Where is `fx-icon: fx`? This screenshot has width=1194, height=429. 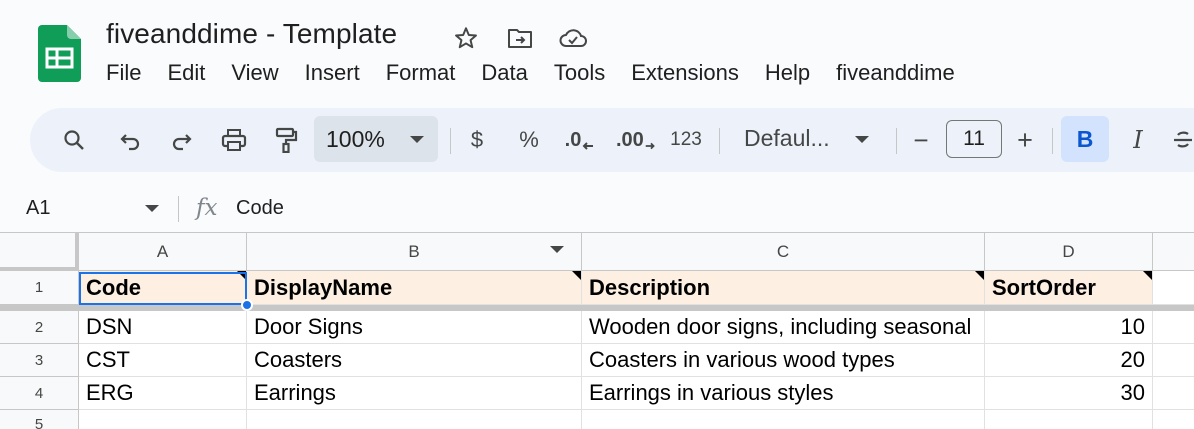 fx-icon: fx is located at coordinates (207, 208).